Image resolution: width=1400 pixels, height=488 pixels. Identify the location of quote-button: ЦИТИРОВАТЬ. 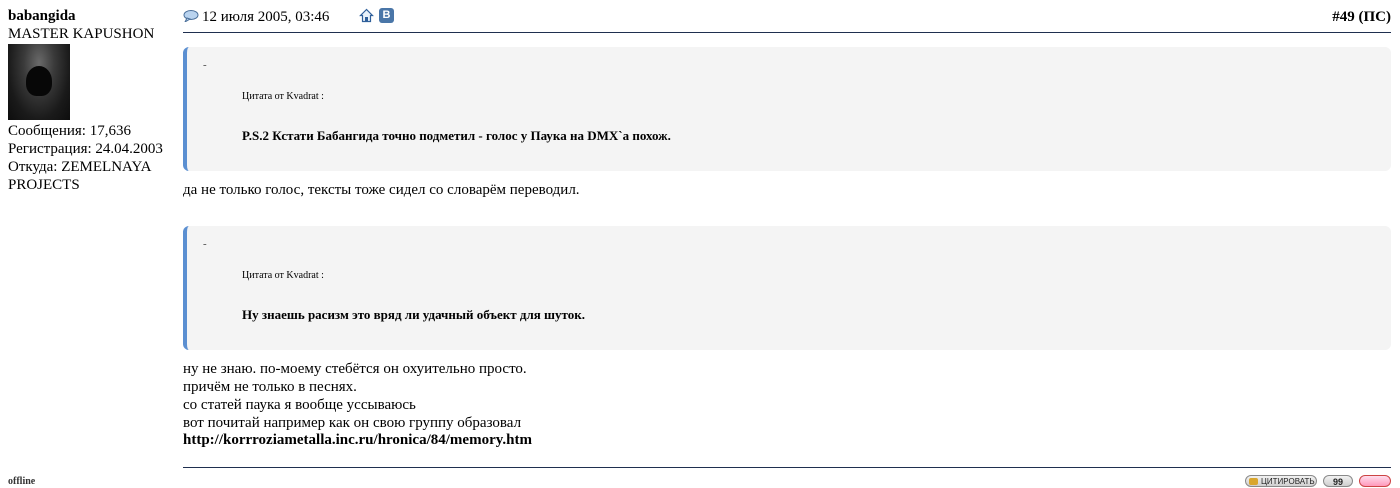
(1281, 481).